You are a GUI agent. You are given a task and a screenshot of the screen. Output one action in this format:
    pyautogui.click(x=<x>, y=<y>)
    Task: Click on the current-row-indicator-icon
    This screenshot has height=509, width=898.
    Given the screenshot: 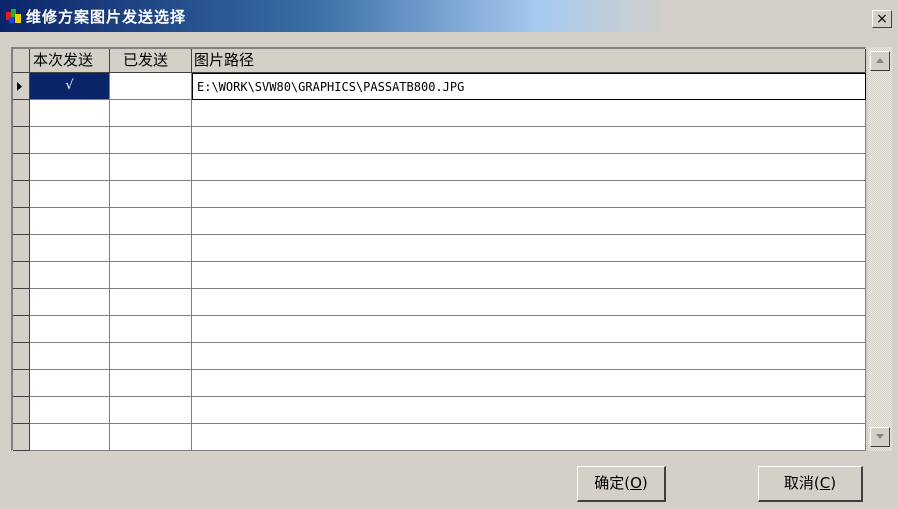 What is the action you would take?
    pyautogui.click(x=19, y=86)
    